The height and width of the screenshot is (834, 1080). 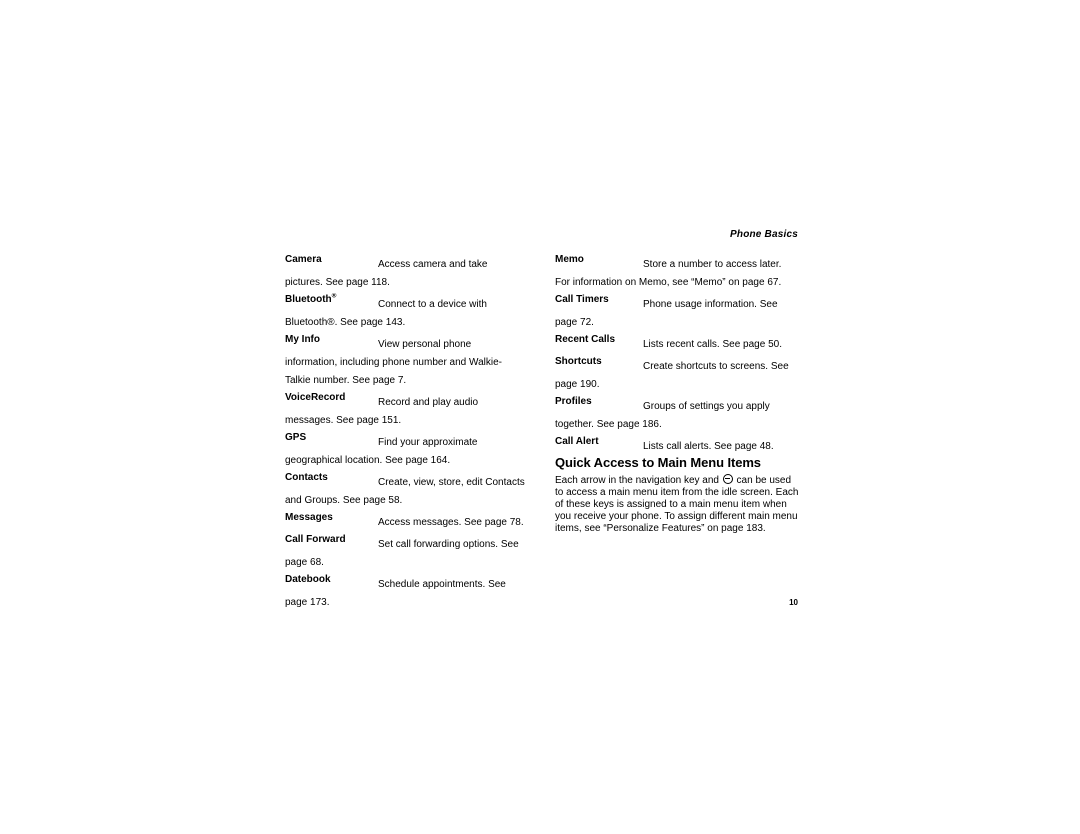 What do you see at coordinates (309, 517) in the screenshot?
I see `menu-item-term: Messages` at bounding box center [309, 517].